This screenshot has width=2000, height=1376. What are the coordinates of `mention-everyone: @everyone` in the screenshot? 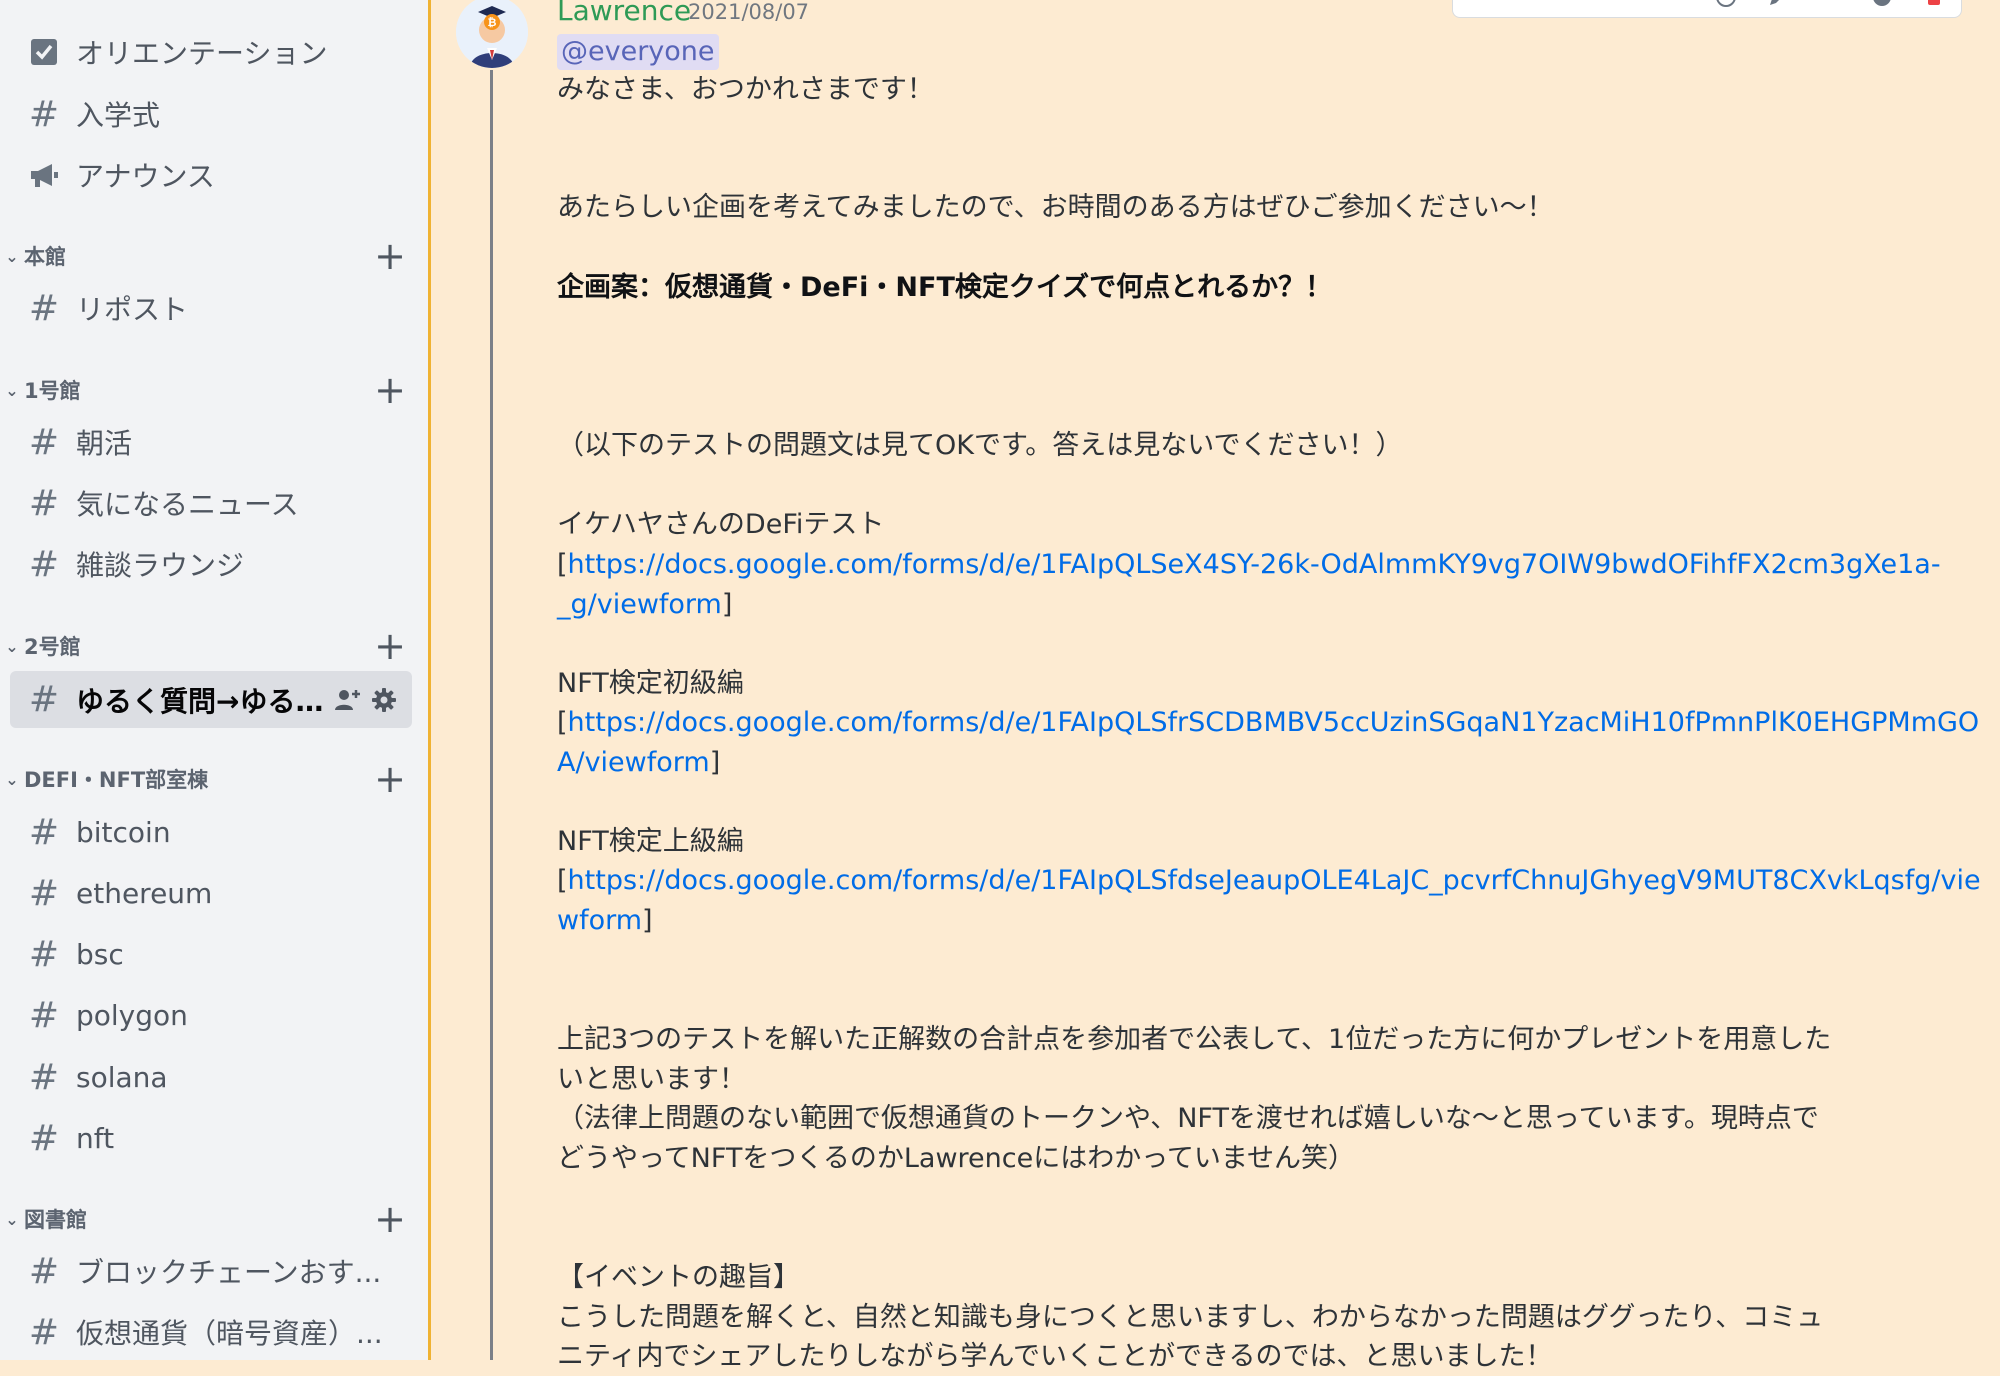 It's located at (638, 52).